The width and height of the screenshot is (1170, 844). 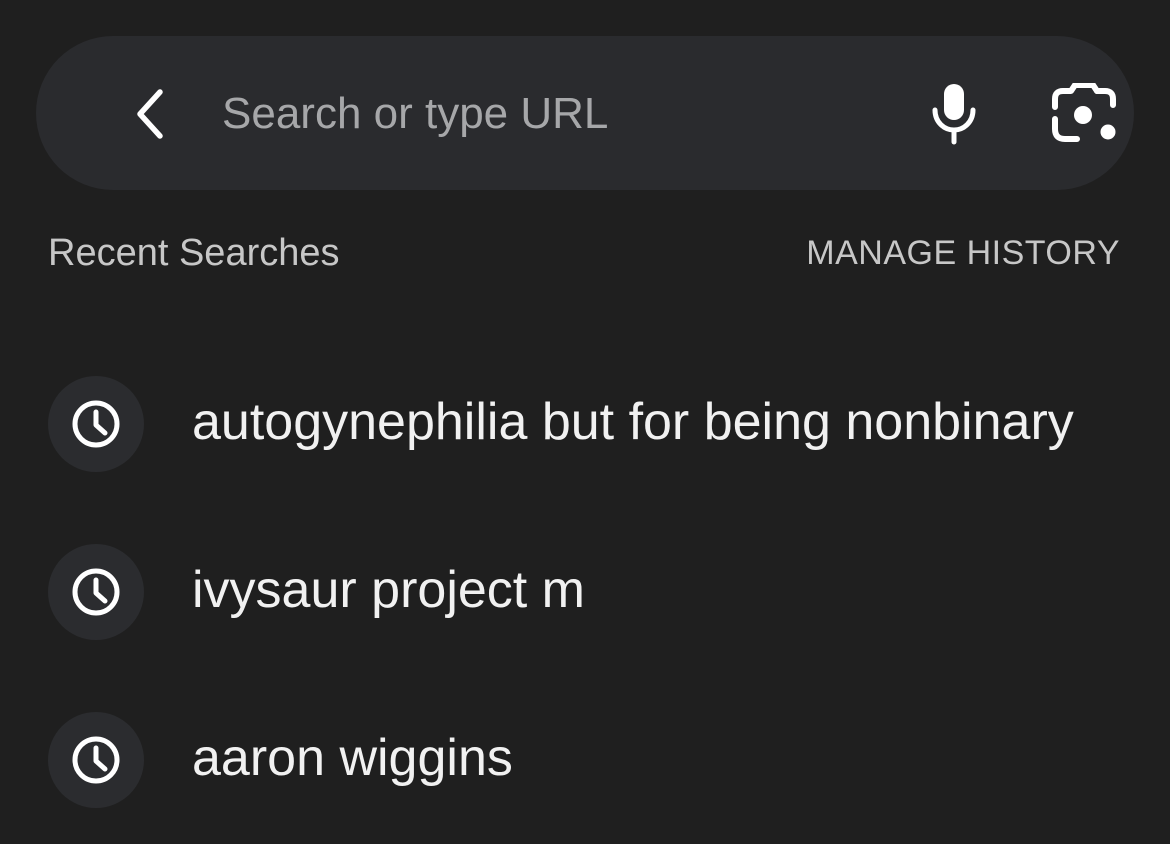 I want to click on manage-history-button: MANAGE HISTORY, so click(x=963, y=253).